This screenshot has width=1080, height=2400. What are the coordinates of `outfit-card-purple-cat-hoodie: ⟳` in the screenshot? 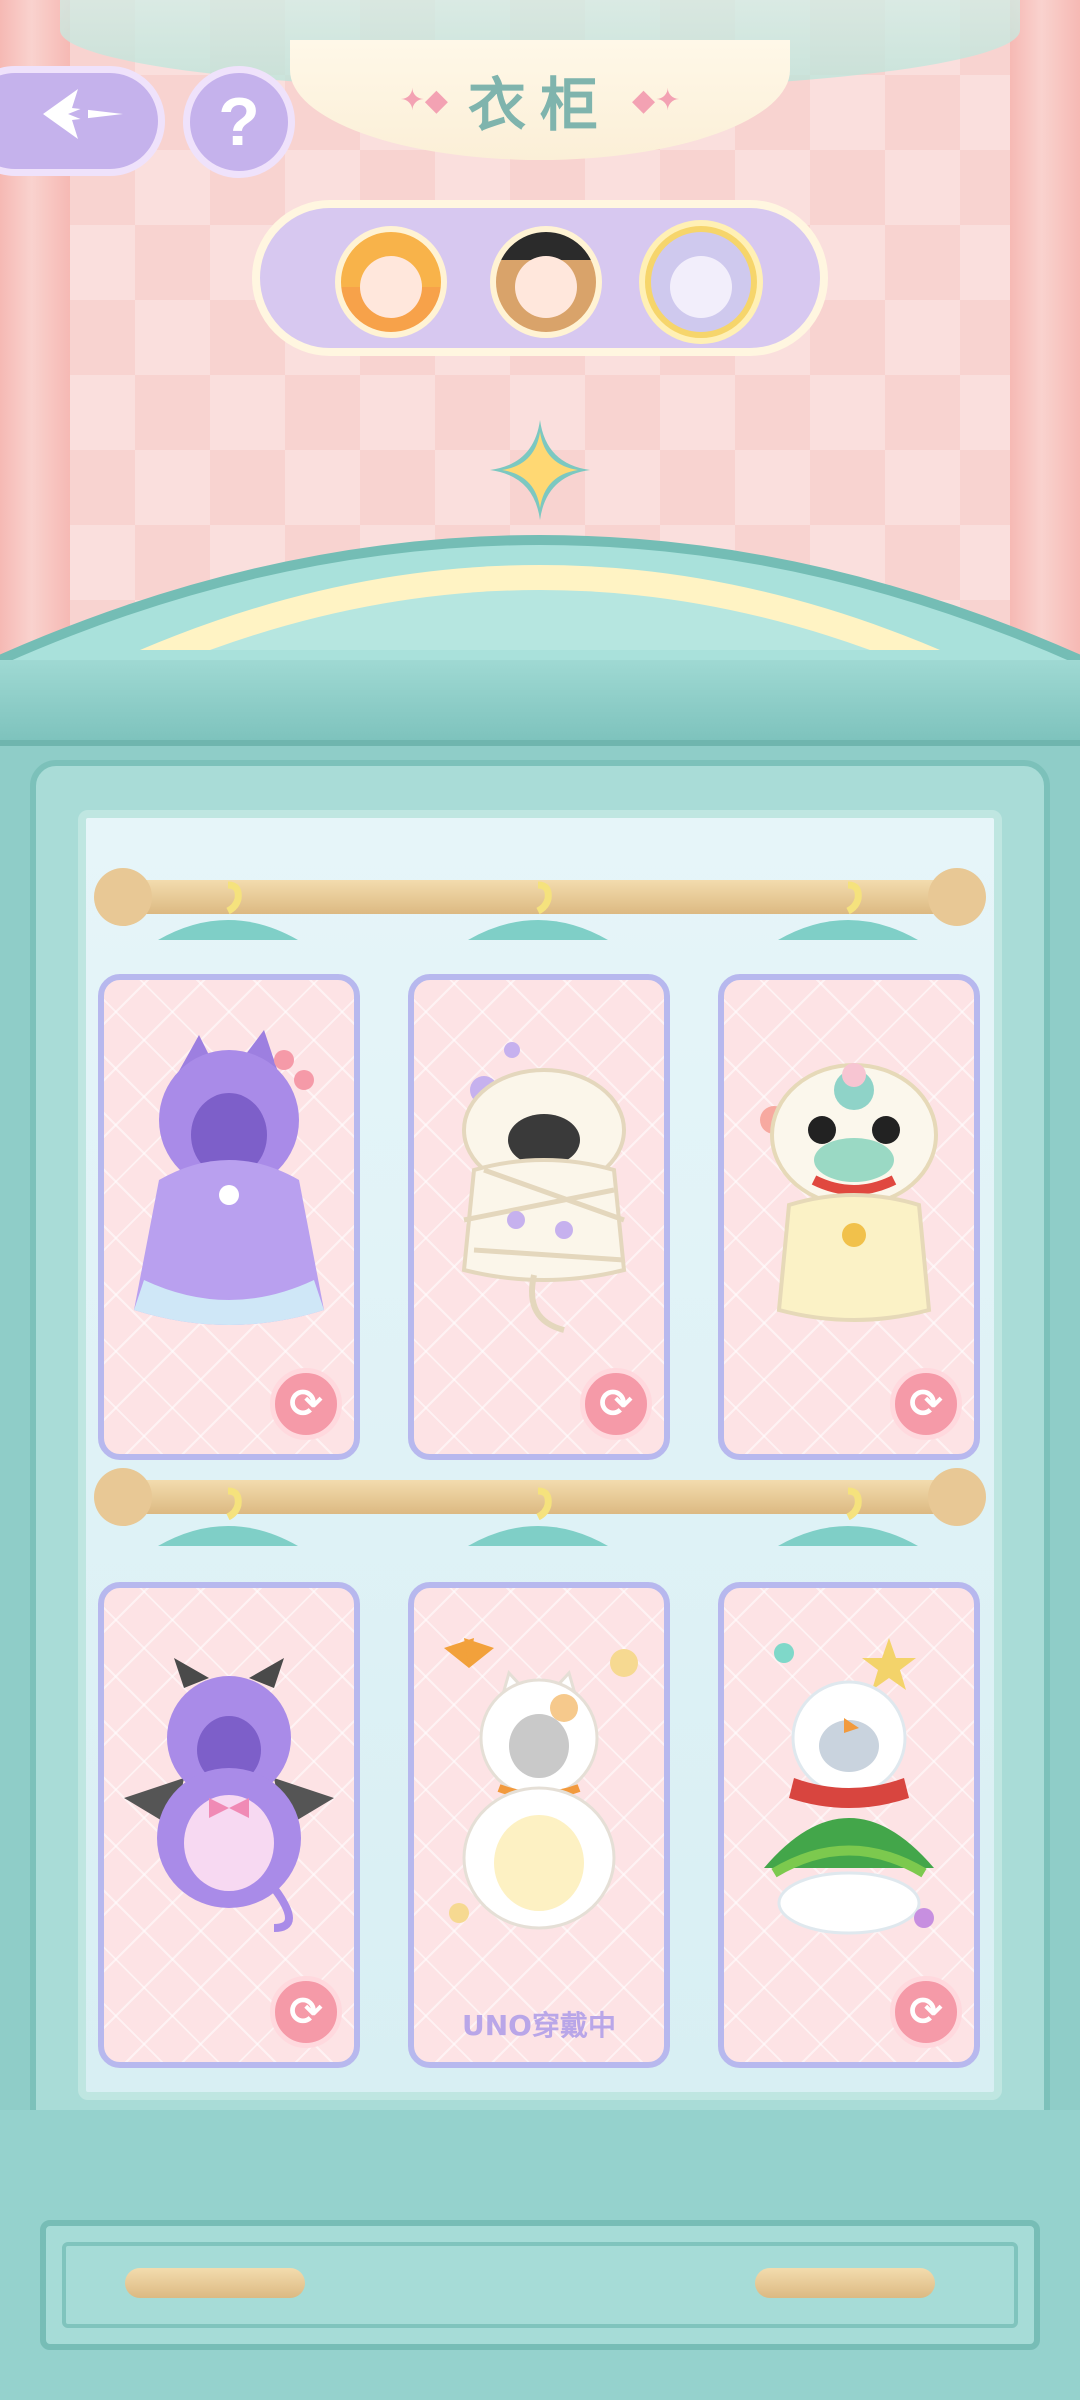 It's located at (229, 1217).